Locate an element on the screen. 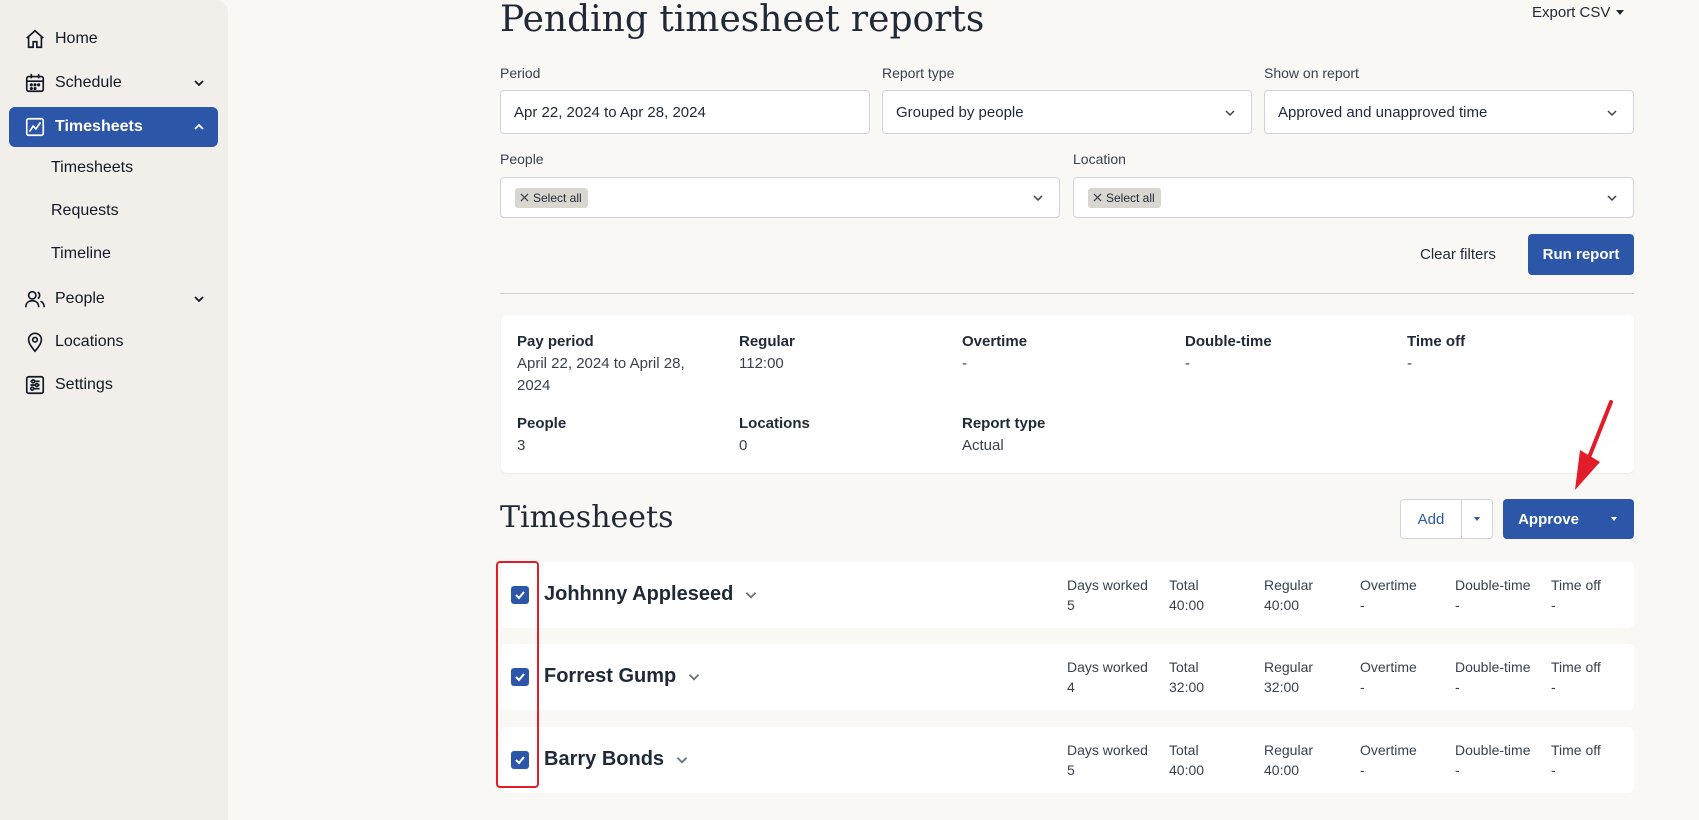 This screenshot has width=1699, height=820. report-type-summary-value: Actual is located at coordinates (983, 445).